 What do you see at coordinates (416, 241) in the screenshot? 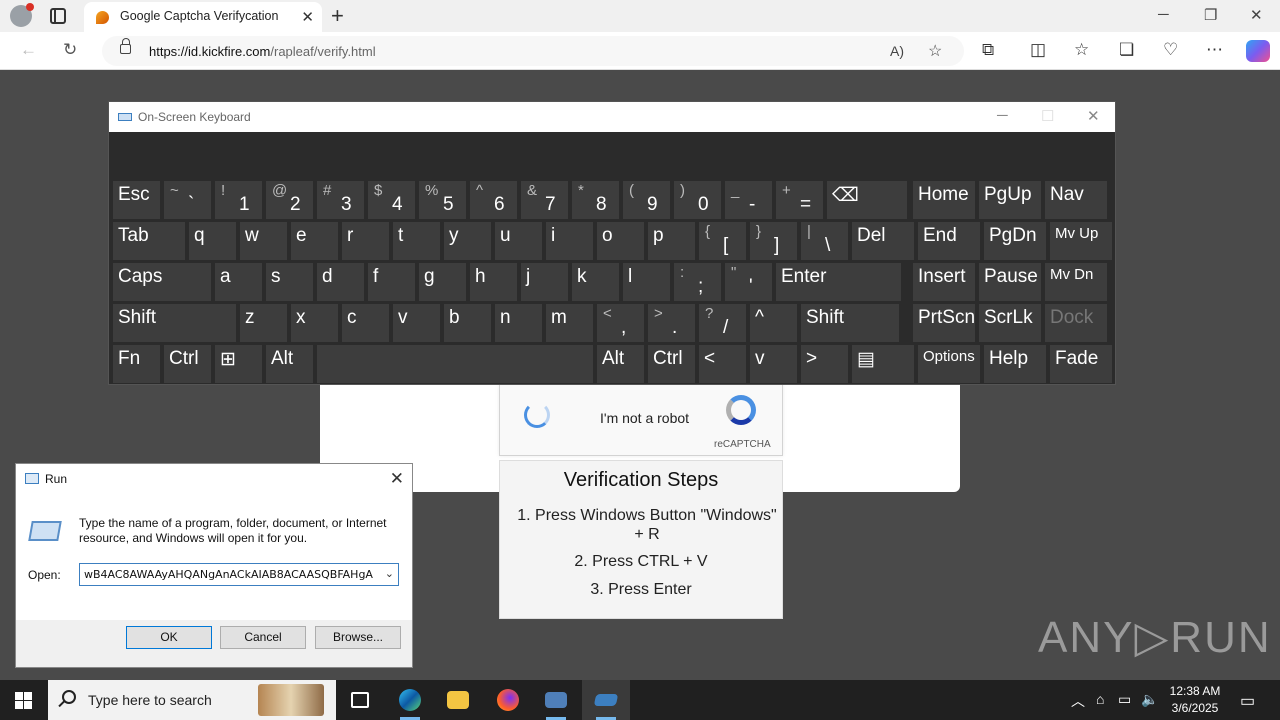
I see `osk-key-t: t` at bounding box center [416, 241].